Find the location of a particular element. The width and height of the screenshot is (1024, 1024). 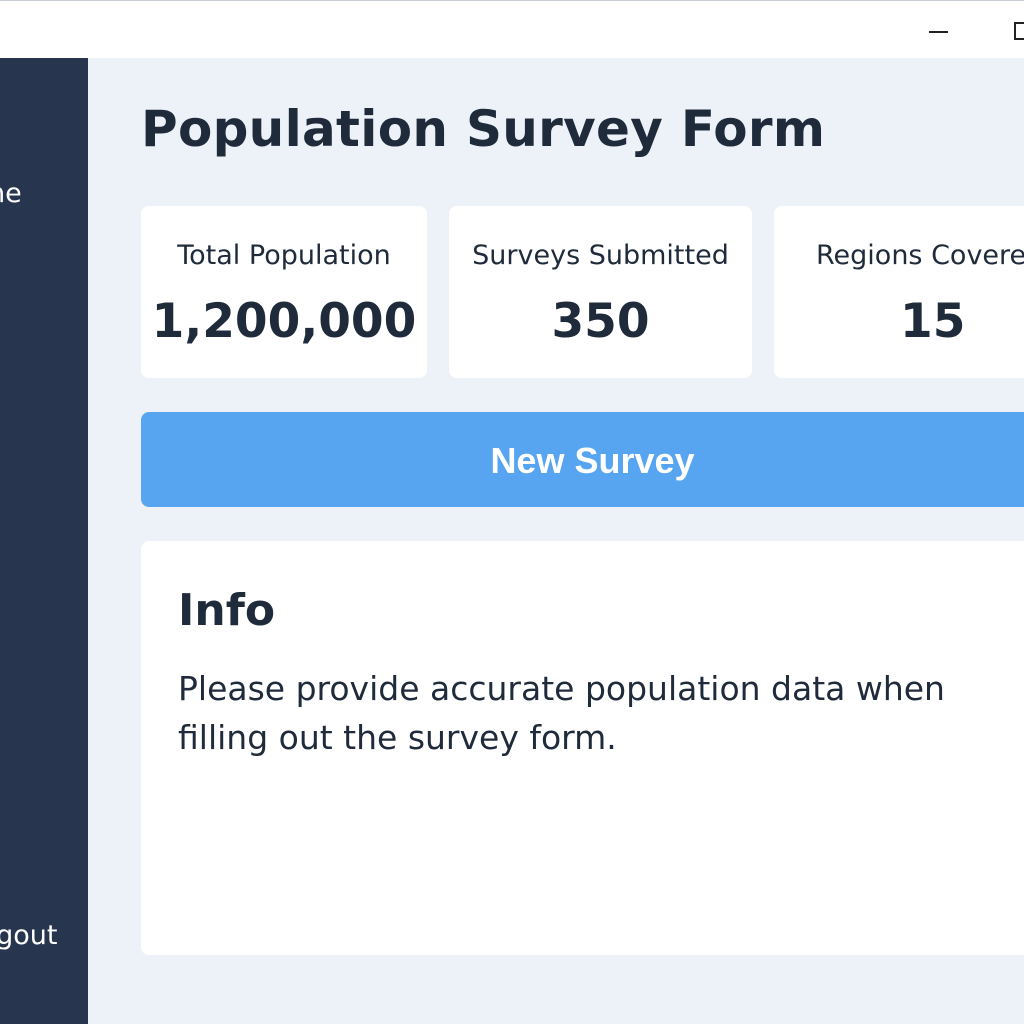

stat-value: 1,200,000 is located at coordinates (284, 321).